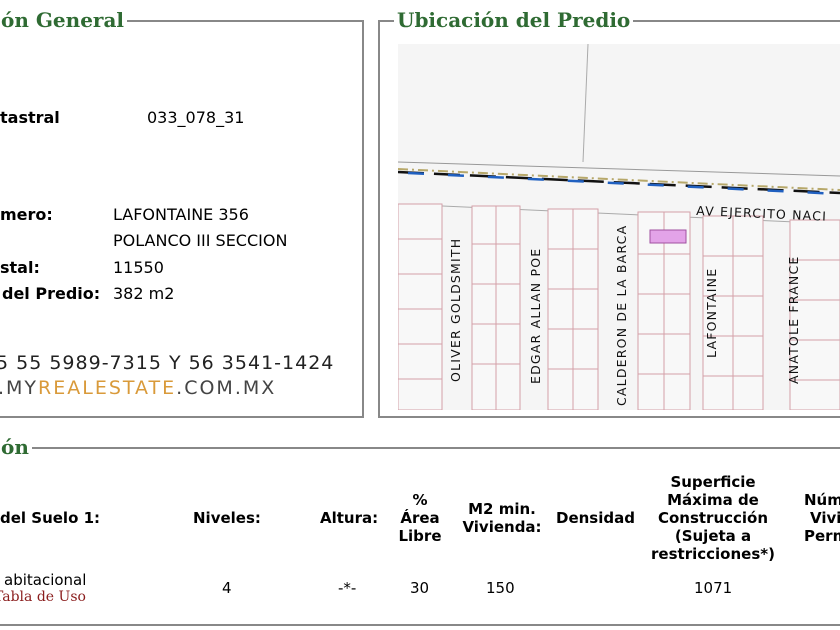 This screenshot has height=630, width=840. Describe the element at coordinates (621, 315) in the screenshot. I see `street-calderon-de-la-barca: CALDERON DE LA BARCA` at that location.